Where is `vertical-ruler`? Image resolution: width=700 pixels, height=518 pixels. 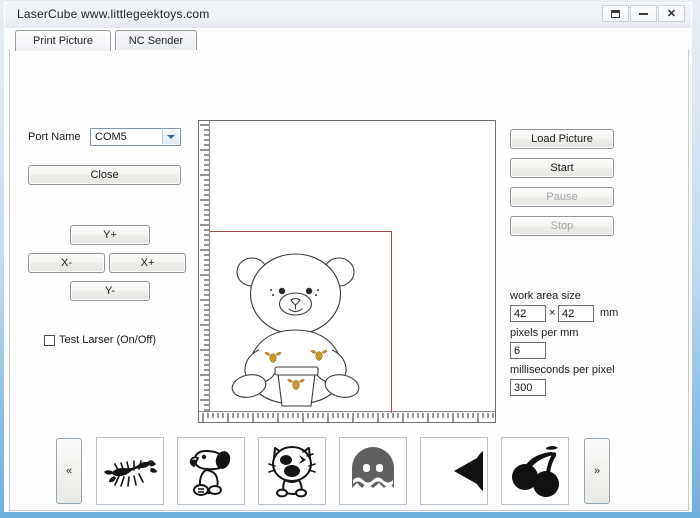
vertical-ruler is located at coordinates (204, 271).